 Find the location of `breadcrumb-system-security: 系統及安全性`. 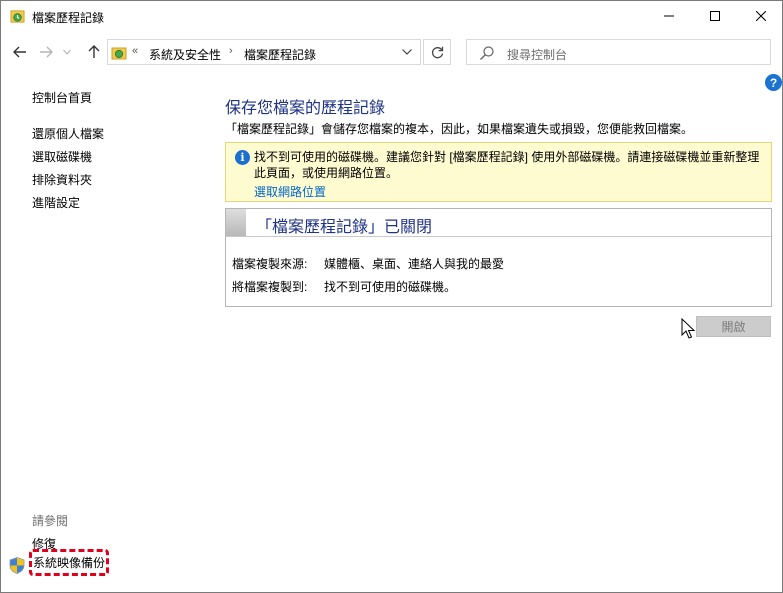

breadcrumb-system-security: 系統及安全性 is located at coordinates (185, 54).